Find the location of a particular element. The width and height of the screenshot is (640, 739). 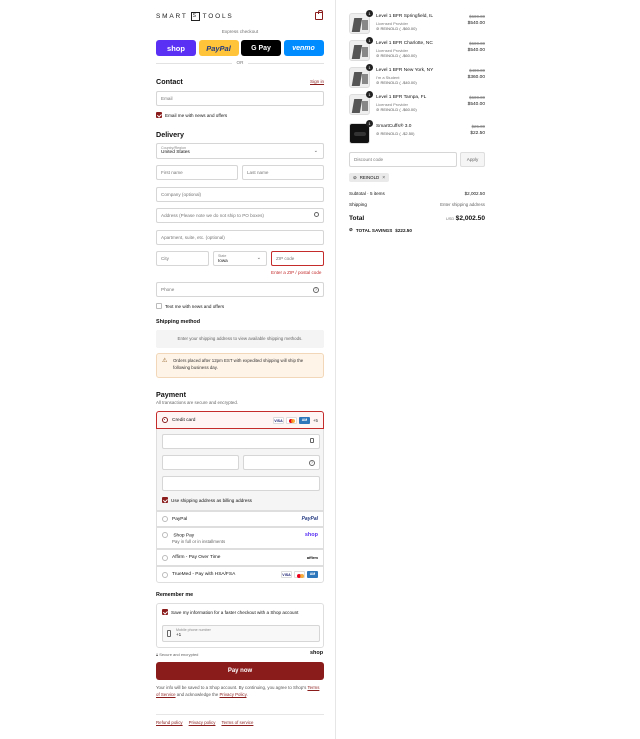

paypal-radio is located at coordinates (165, 519).